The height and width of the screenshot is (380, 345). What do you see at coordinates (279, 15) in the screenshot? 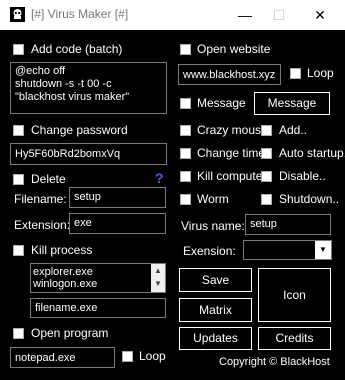
I see `maximize-button: ☐` at bounding box center [279, 15].